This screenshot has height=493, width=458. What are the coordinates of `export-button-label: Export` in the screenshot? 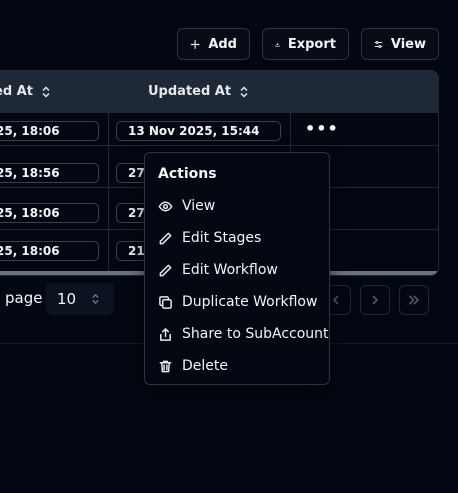 It's located at (311, 44).